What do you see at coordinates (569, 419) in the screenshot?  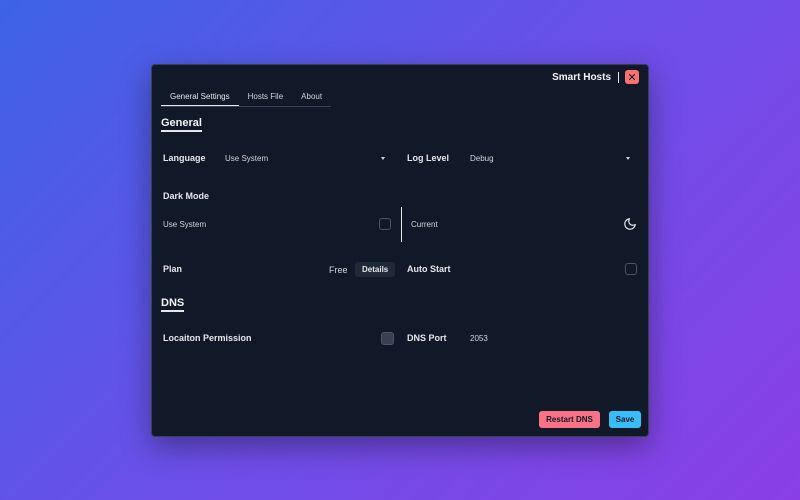 I see `restart-dns-button: Restart DNS` at bounding box center [569, 419].